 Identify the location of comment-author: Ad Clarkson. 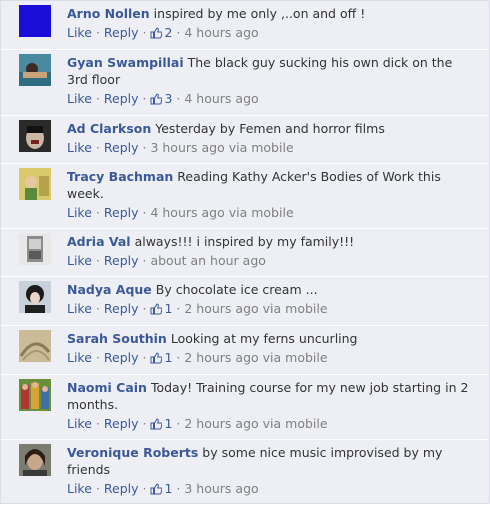
(109, 128).